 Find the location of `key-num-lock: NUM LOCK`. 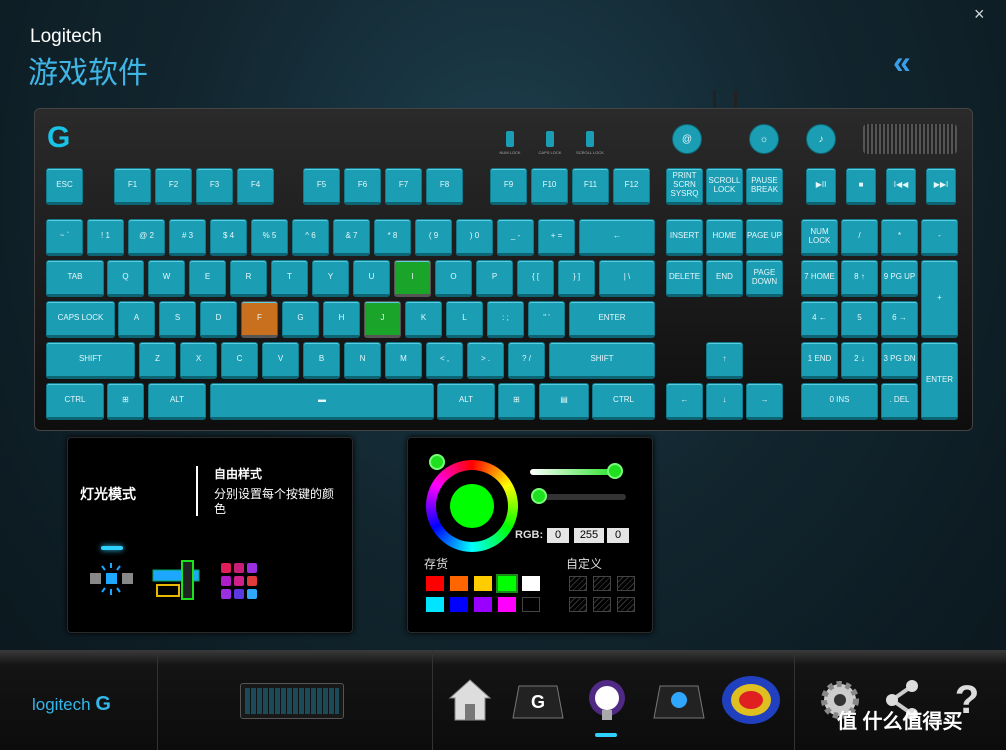

key-num-lock: NUM LOCK is located at coordinates (819, 237).